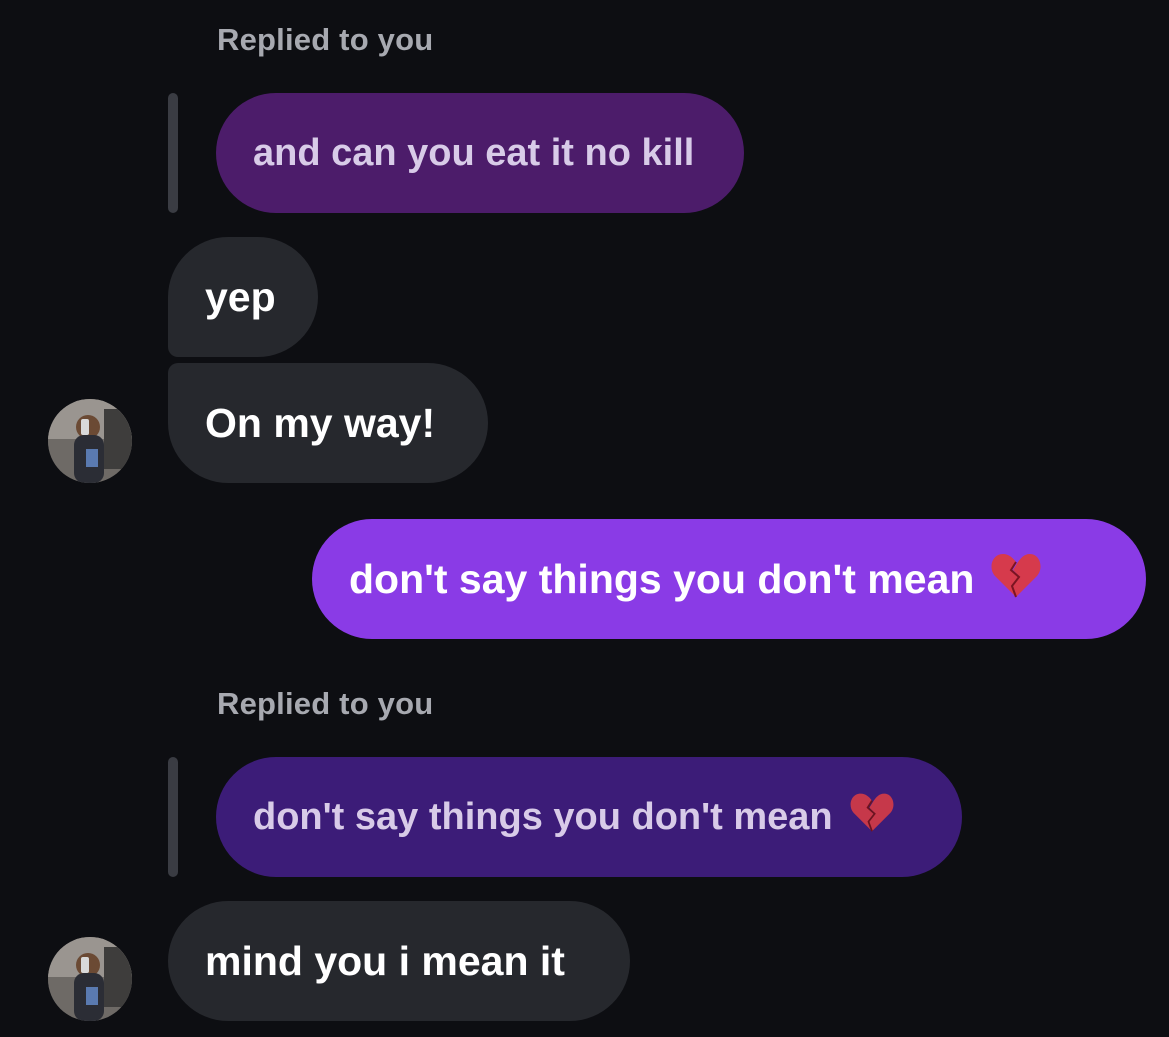  Describe the element at coordinates (320, 423) in the screenshot. I see `message-text: On my way!` at that location.